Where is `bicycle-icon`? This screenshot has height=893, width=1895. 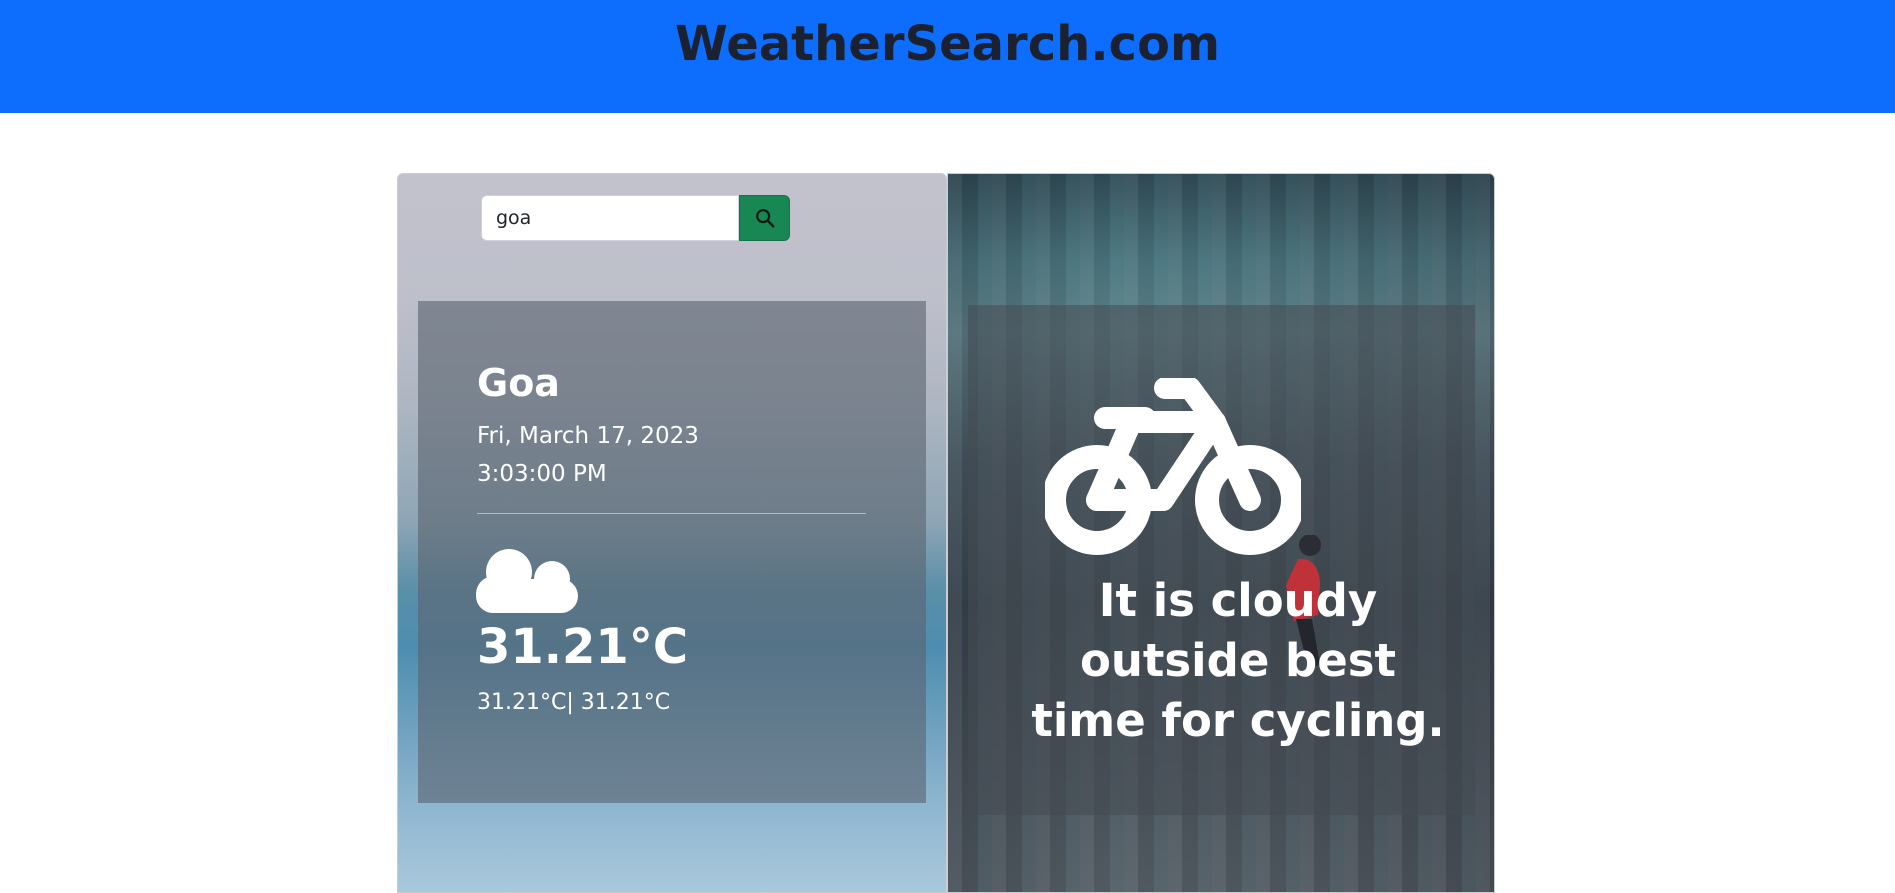 bicycle-icon is located at coordinates (1173, 466).